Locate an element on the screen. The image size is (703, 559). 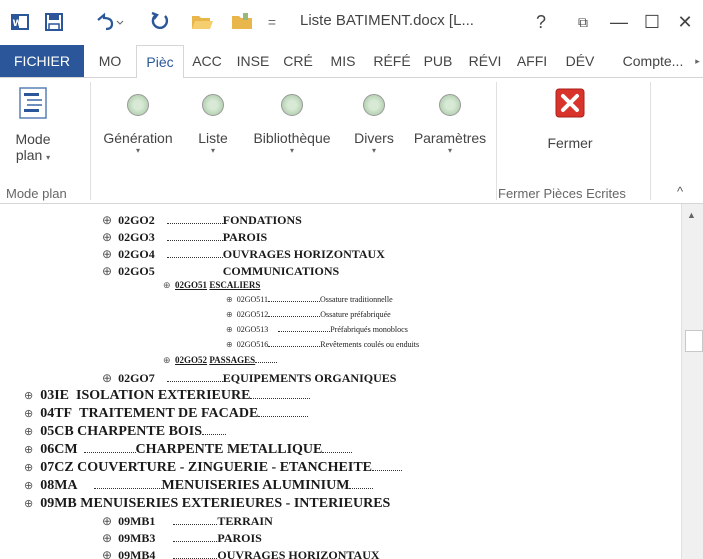
tab-revi: RÉVI is located at coordinates (485, 61).